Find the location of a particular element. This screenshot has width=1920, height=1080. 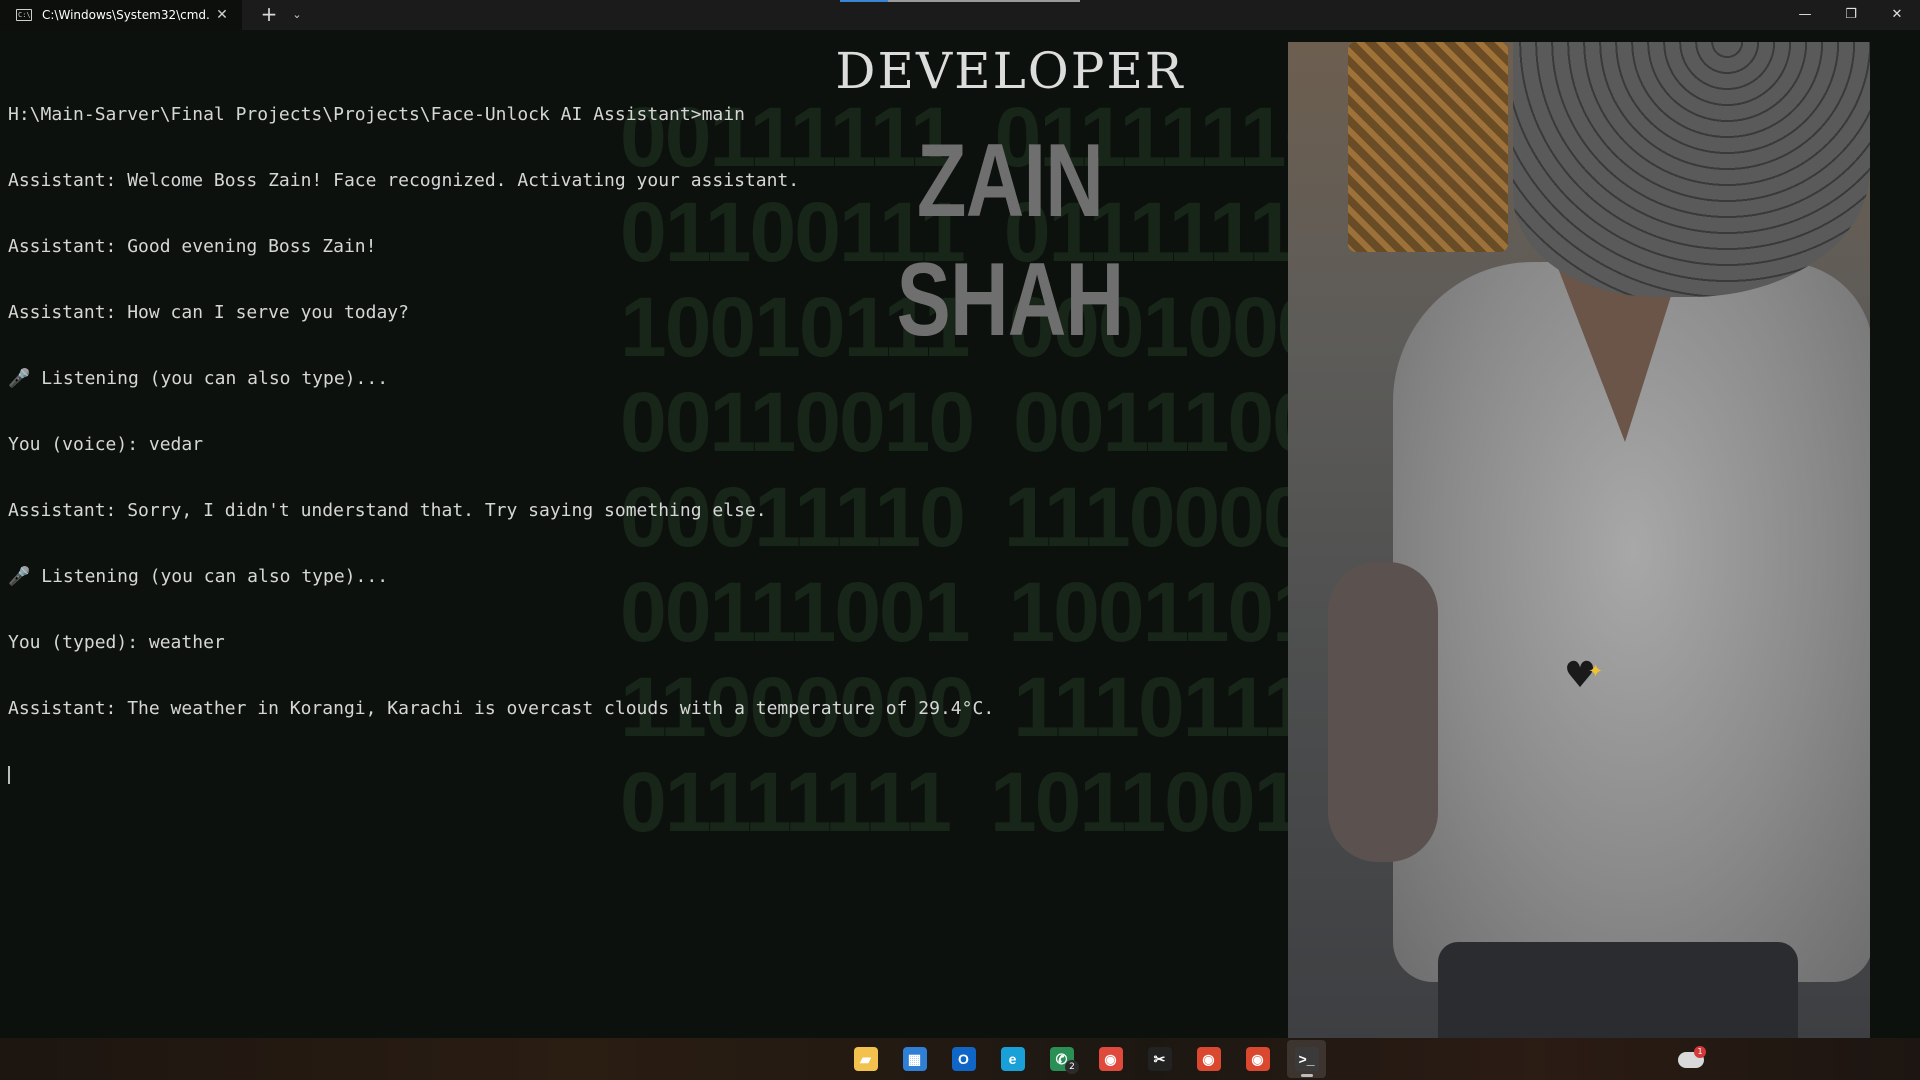

legs-shape is located at coordinates (1618, 990).